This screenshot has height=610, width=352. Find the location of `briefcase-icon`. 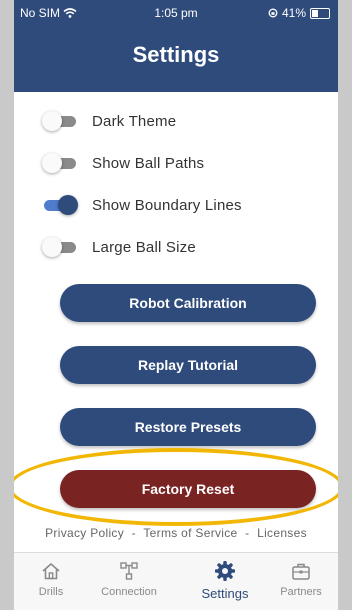

briefcase-icon is located at coordinates (301, 571).